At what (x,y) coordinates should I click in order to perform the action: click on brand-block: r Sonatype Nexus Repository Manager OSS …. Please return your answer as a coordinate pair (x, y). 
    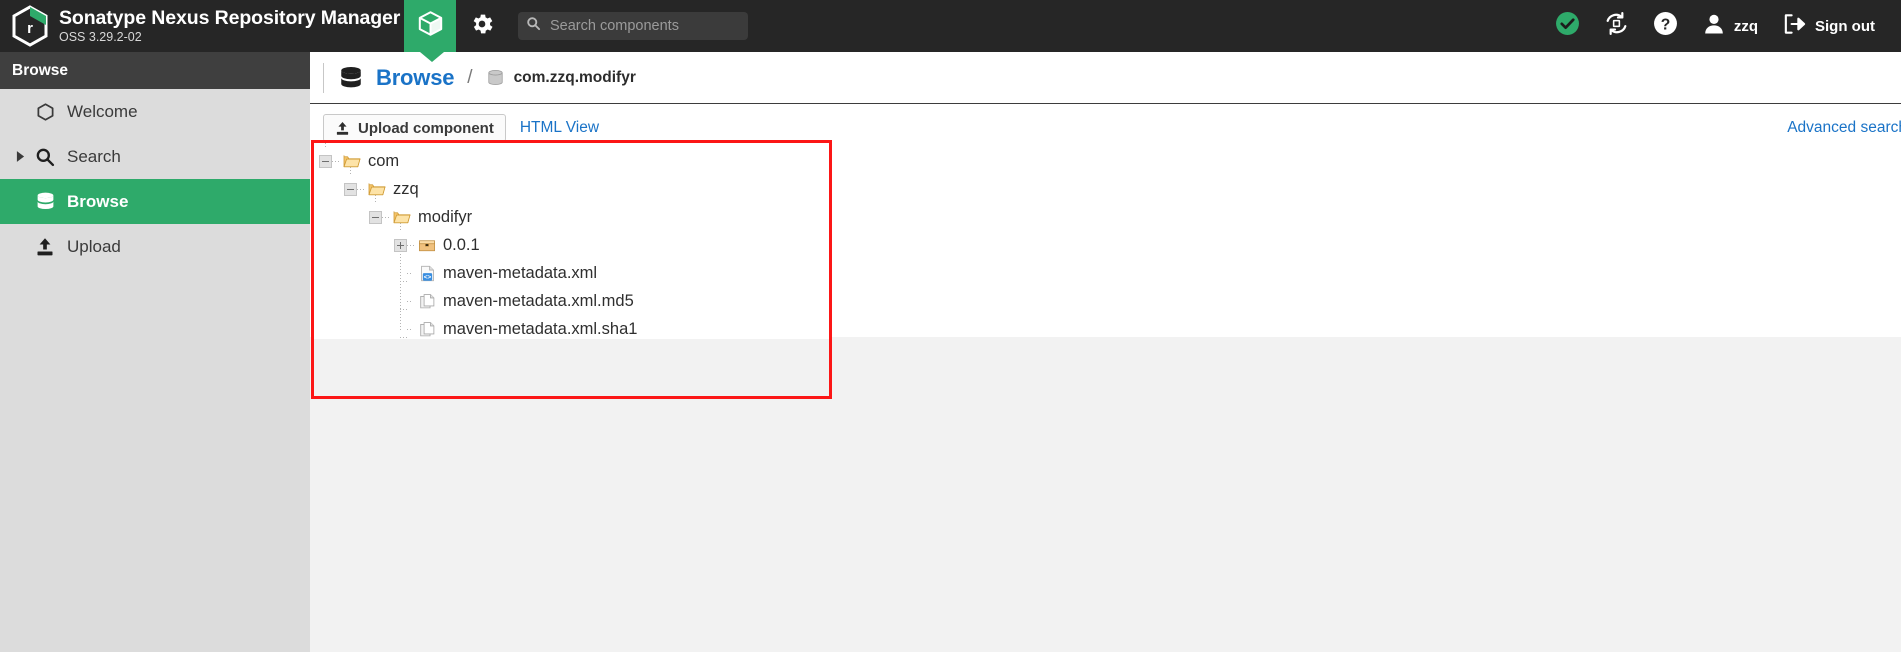
    Looking at the image, I should click on (202, 26).